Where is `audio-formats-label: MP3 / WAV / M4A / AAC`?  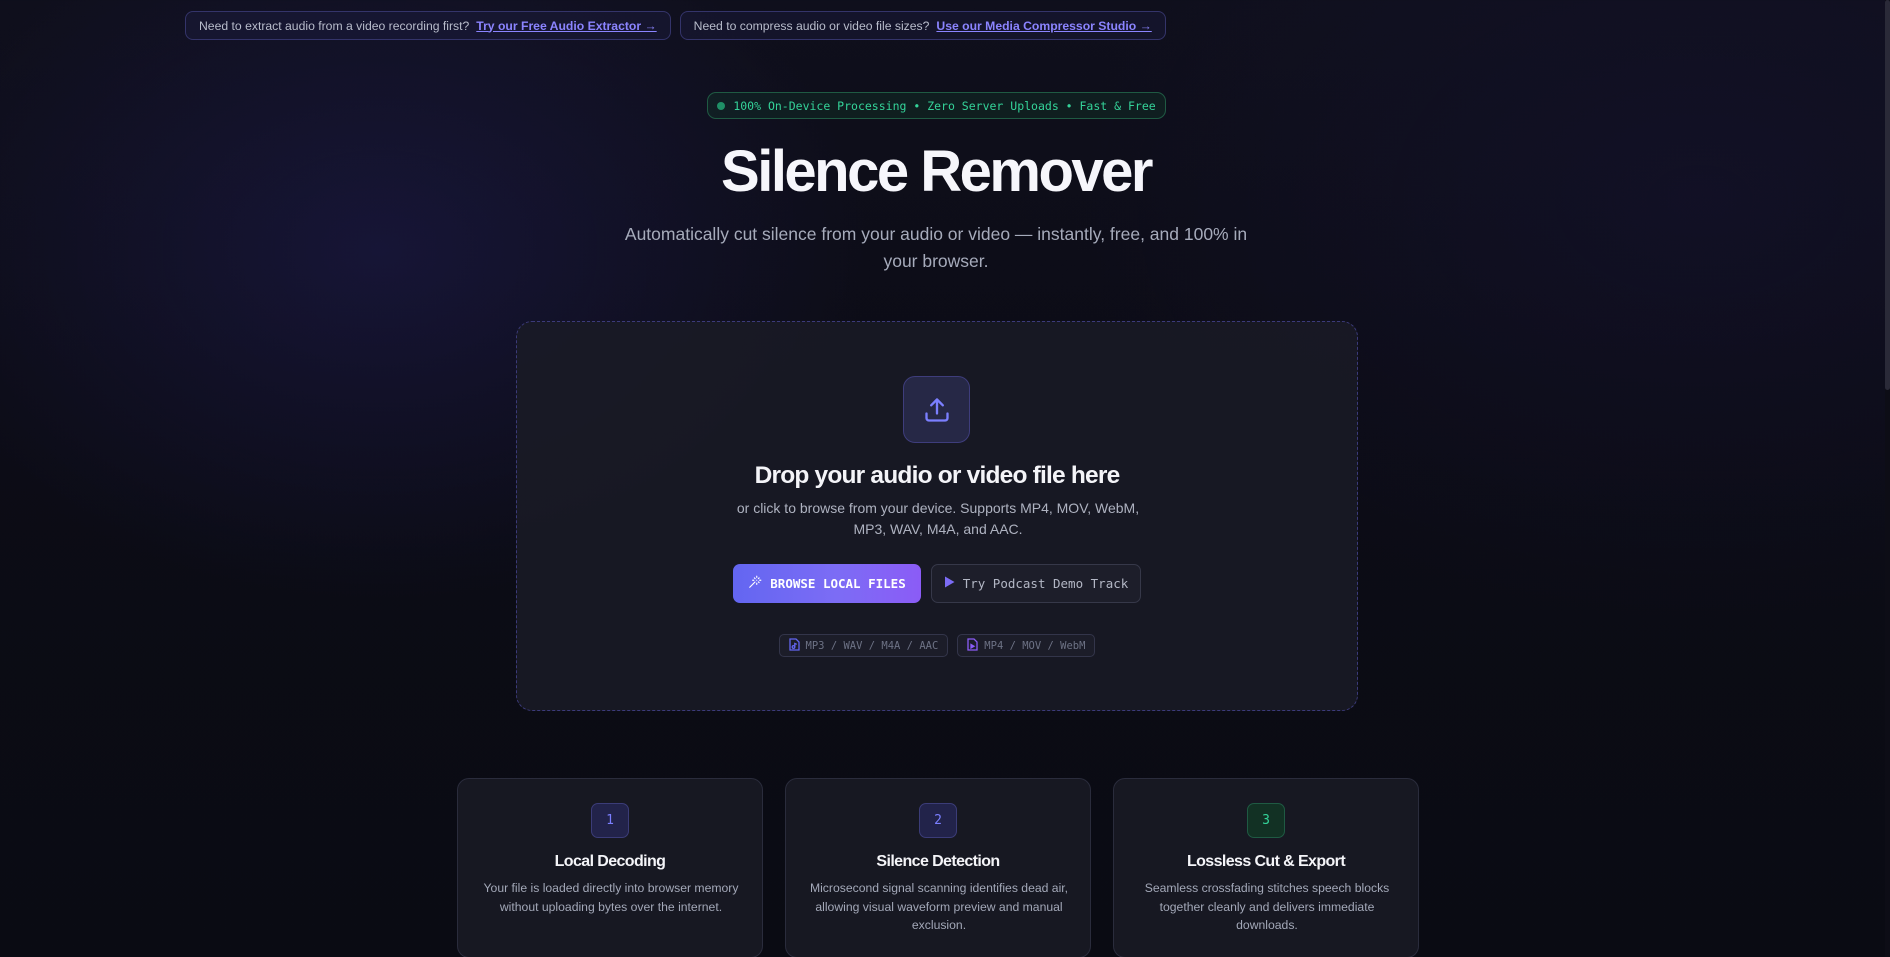 audio-formats-label: MP3 / WAV / M4A / AAC is located at coordinates (872, 645).